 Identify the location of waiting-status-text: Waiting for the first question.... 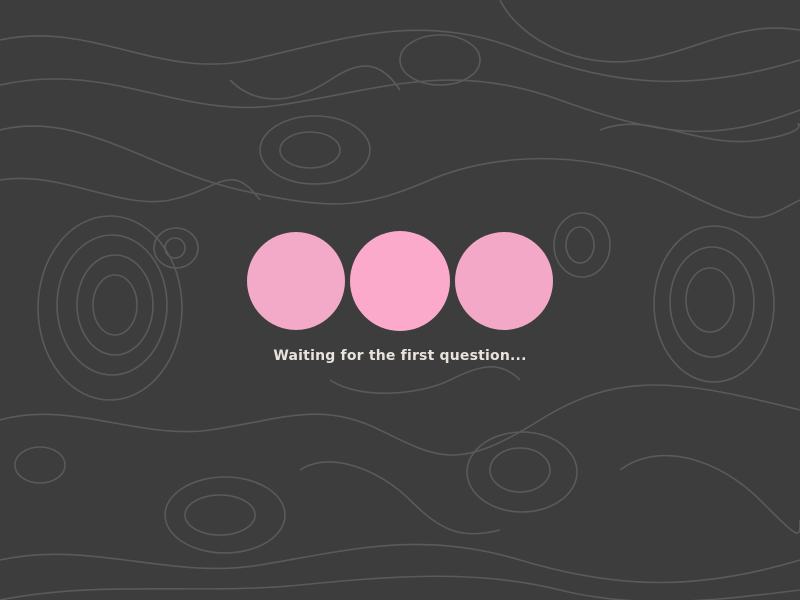
(400, 356).